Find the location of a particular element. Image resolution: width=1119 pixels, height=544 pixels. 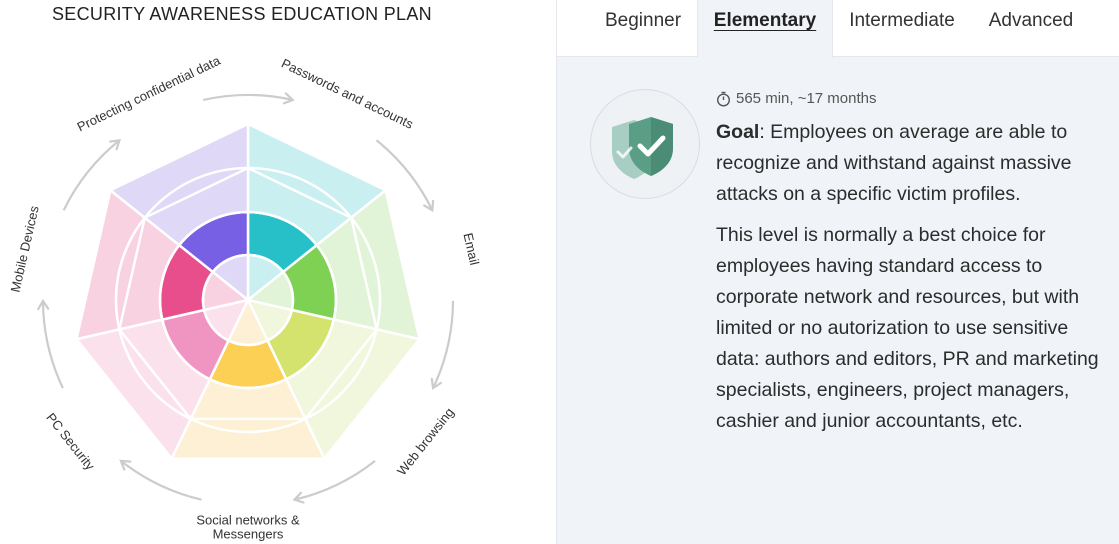

wheel-segment is located at coordinates (248, 438).